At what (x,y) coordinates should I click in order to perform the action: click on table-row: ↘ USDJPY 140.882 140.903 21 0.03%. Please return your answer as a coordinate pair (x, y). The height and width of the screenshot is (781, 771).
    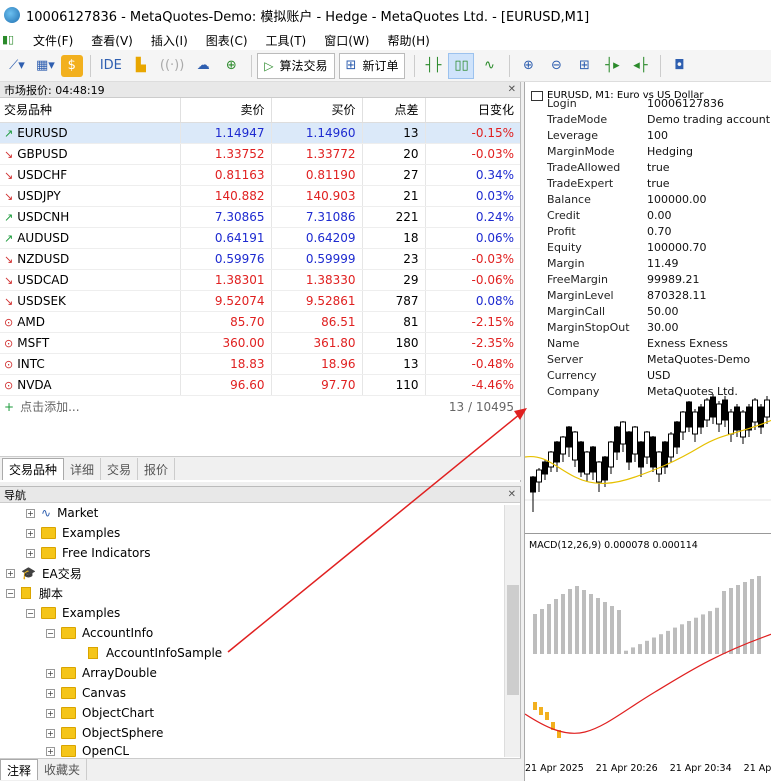
    Looking at the image, I should click on (260, 196).